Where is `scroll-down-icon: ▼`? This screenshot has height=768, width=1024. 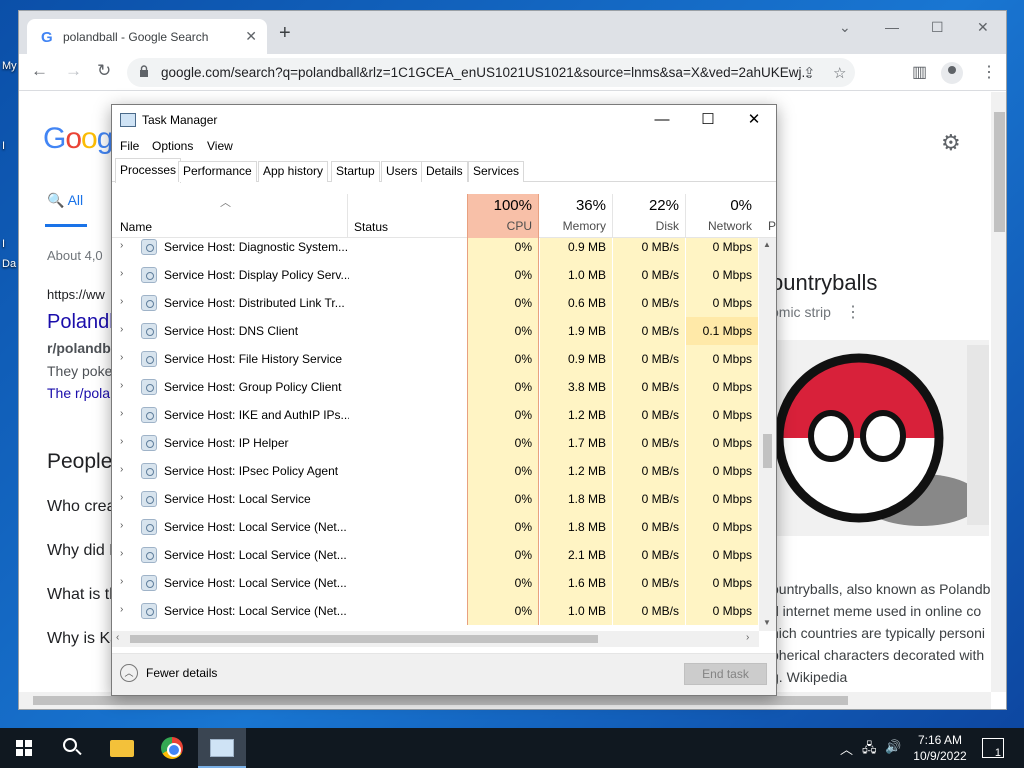 scroll-down-icon: ▼ is located at coordinates (767, 622).